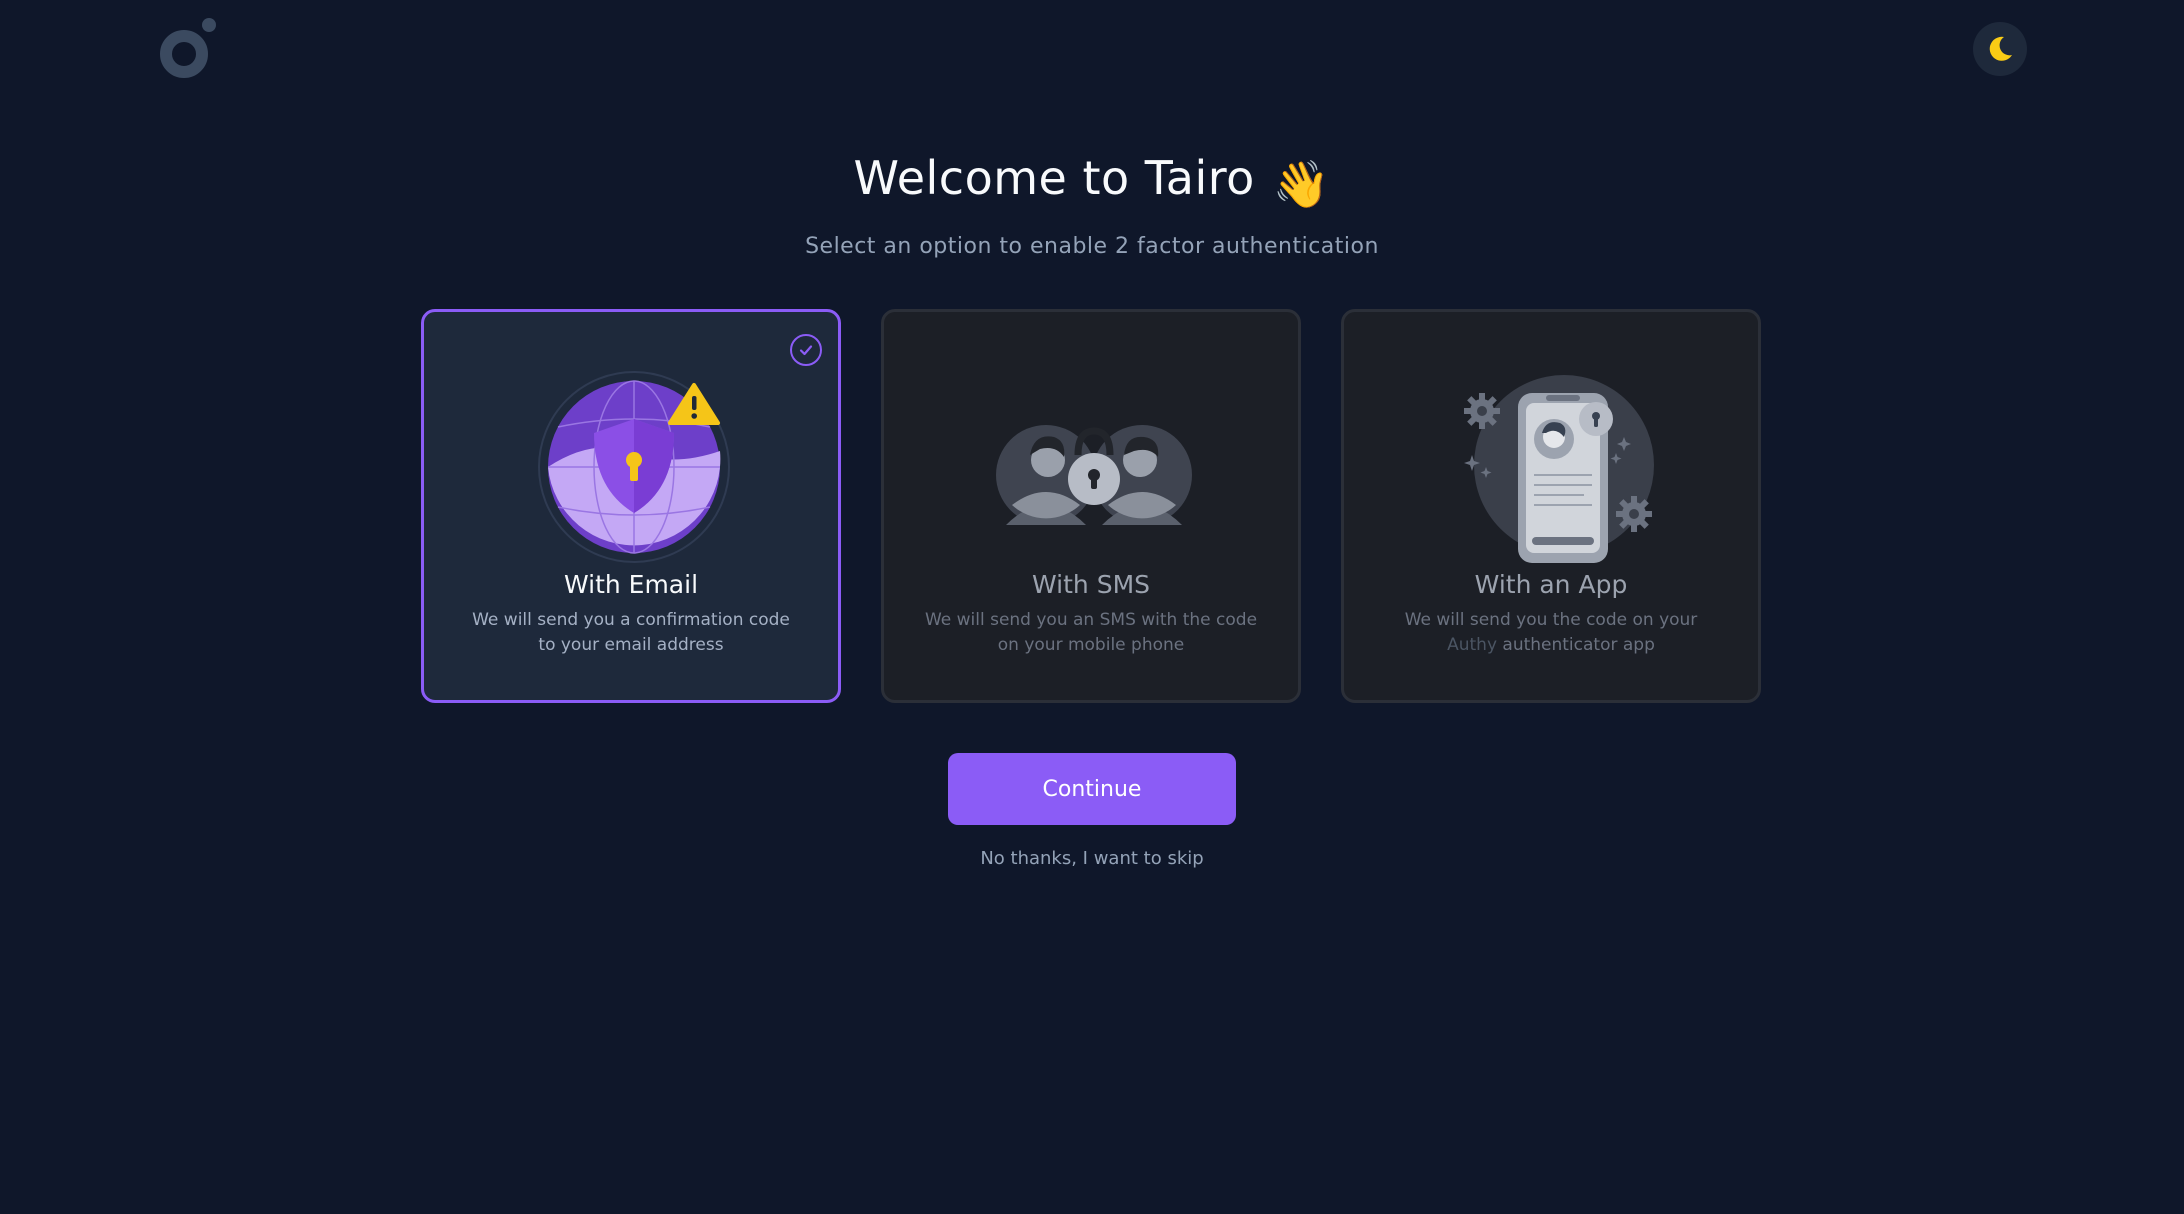 This screenshot has width=2184, height=1214. I want to click on skip-link: No thanks, I want to skip, so click(1092, 858).